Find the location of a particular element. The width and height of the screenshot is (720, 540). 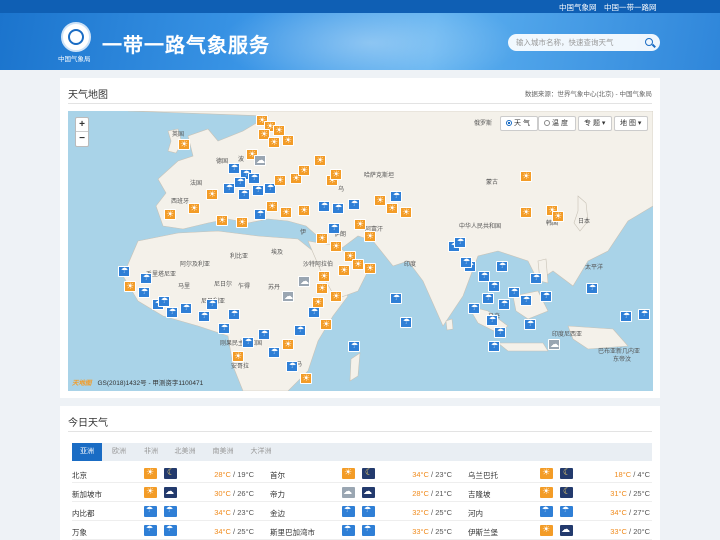

city-name: 新加坡市 is located at coordinates (87, 494).